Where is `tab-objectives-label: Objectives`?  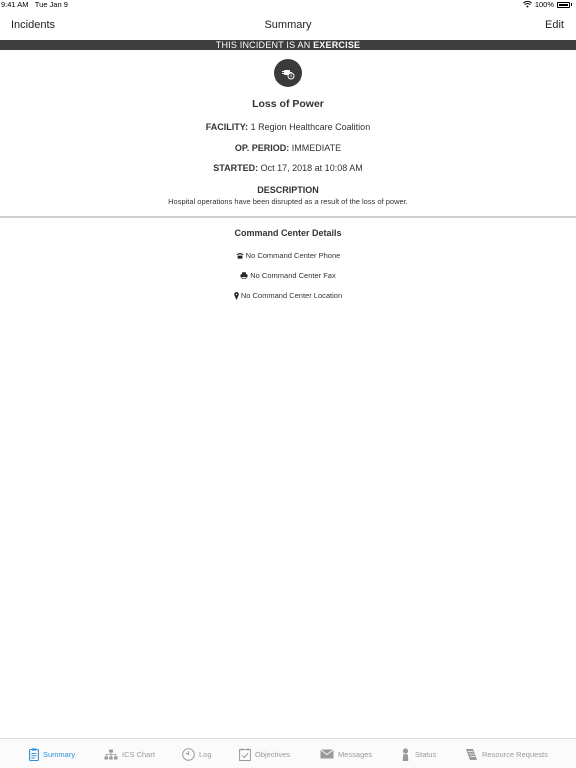
tab-objectives-label: Objectives is located at coordinates (273, 754).